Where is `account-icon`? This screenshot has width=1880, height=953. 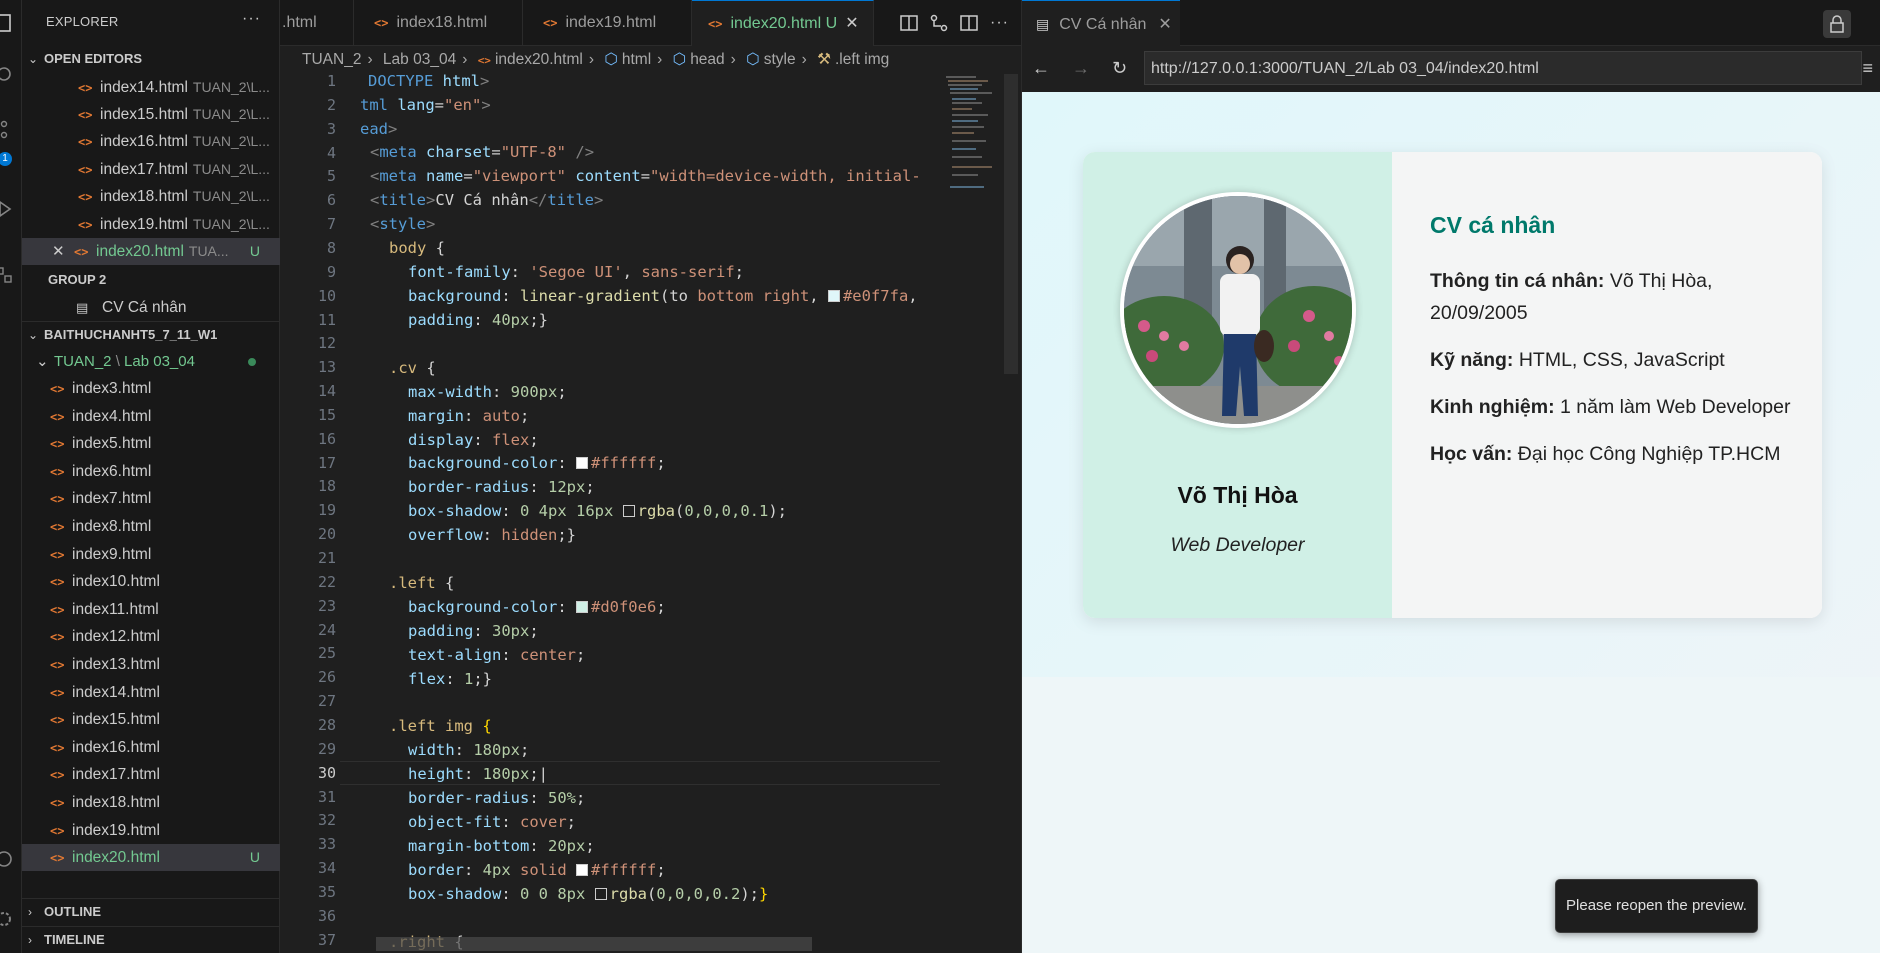 account-icon is located at coordinates (11, 858).